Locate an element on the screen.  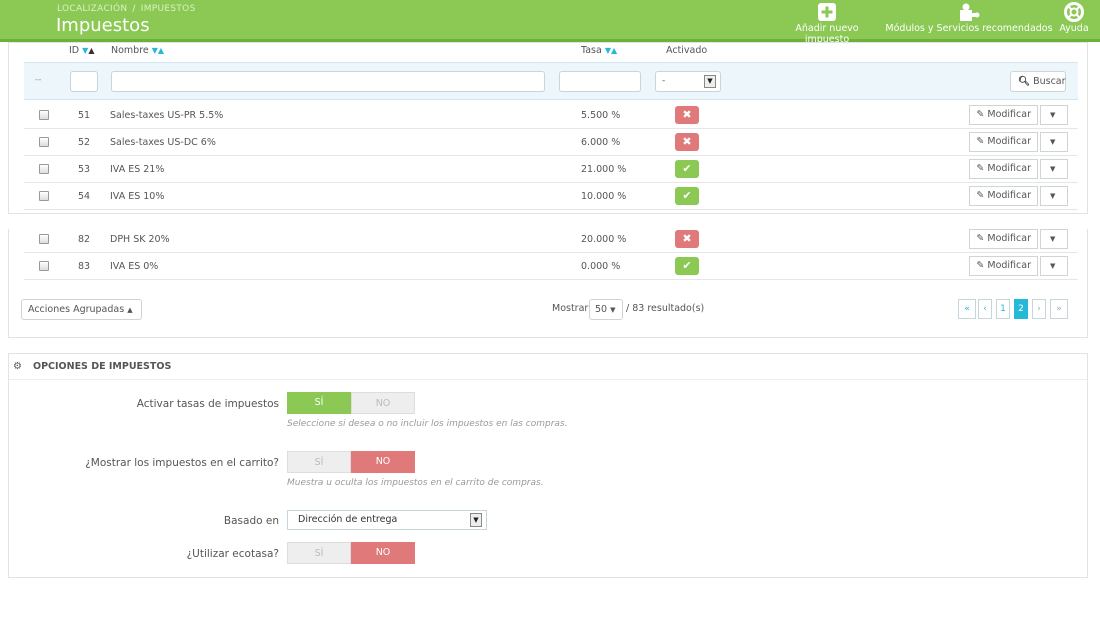
sort-rate-icons: ▼▲ is located at coordinates (611, 50).